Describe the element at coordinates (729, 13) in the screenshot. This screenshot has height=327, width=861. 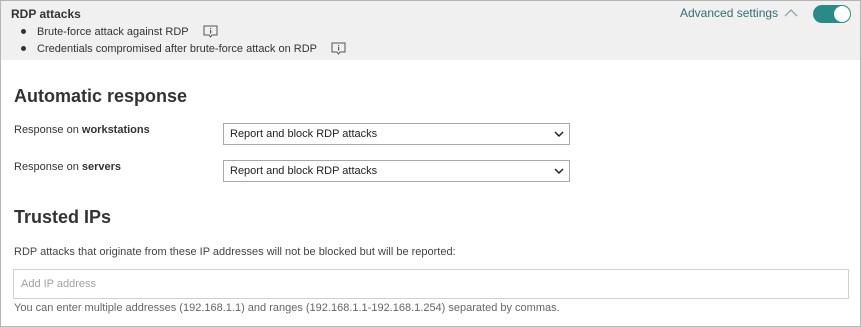
I see `advanced-settings-label: Advanced settings` at that location.